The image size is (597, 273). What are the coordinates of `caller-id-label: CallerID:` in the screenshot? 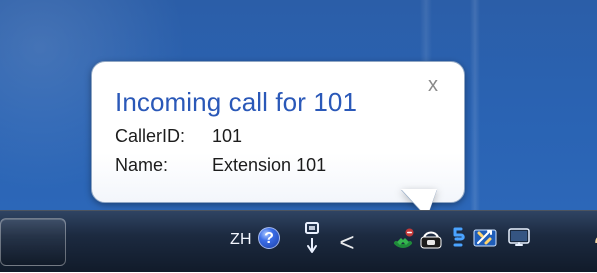 It's located at (150, 136).